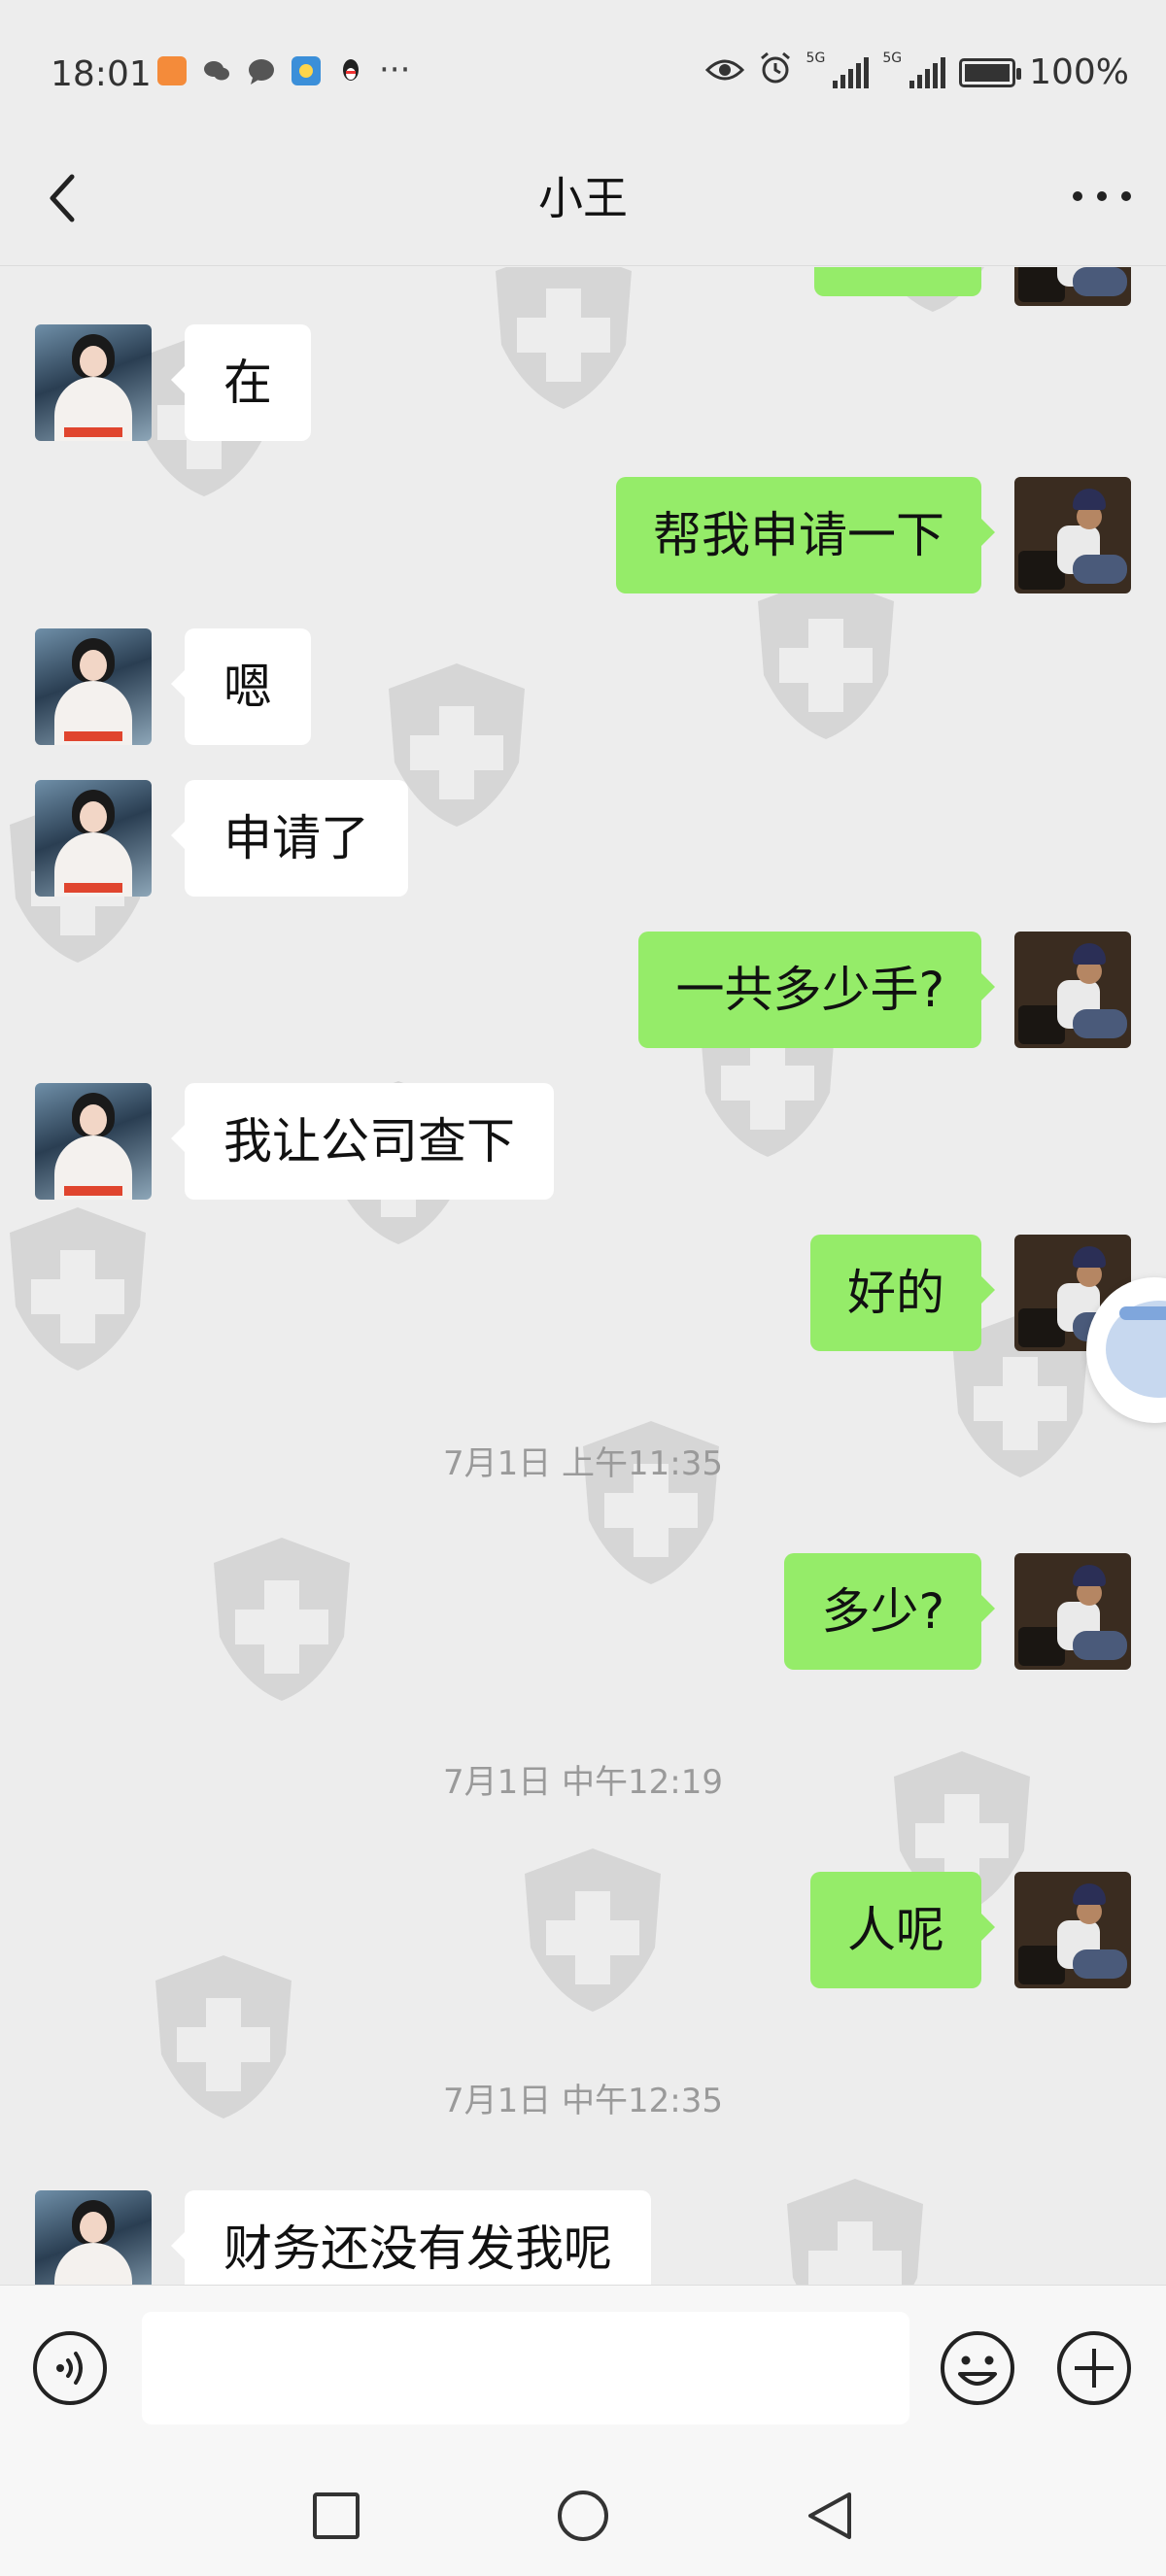  Describe the element at coordinates (583, 2516) in the screenshot. I see `home-icon` at that location.